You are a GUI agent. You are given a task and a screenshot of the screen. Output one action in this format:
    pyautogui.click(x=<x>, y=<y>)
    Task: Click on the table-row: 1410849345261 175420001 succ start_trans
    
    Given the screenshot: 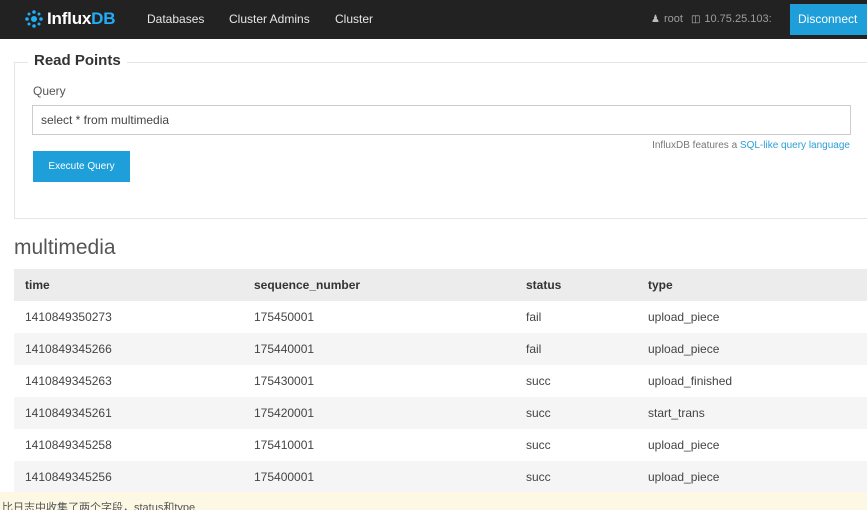 What is the action you would take?
    pyautogui.click(x=440, y=413)
    